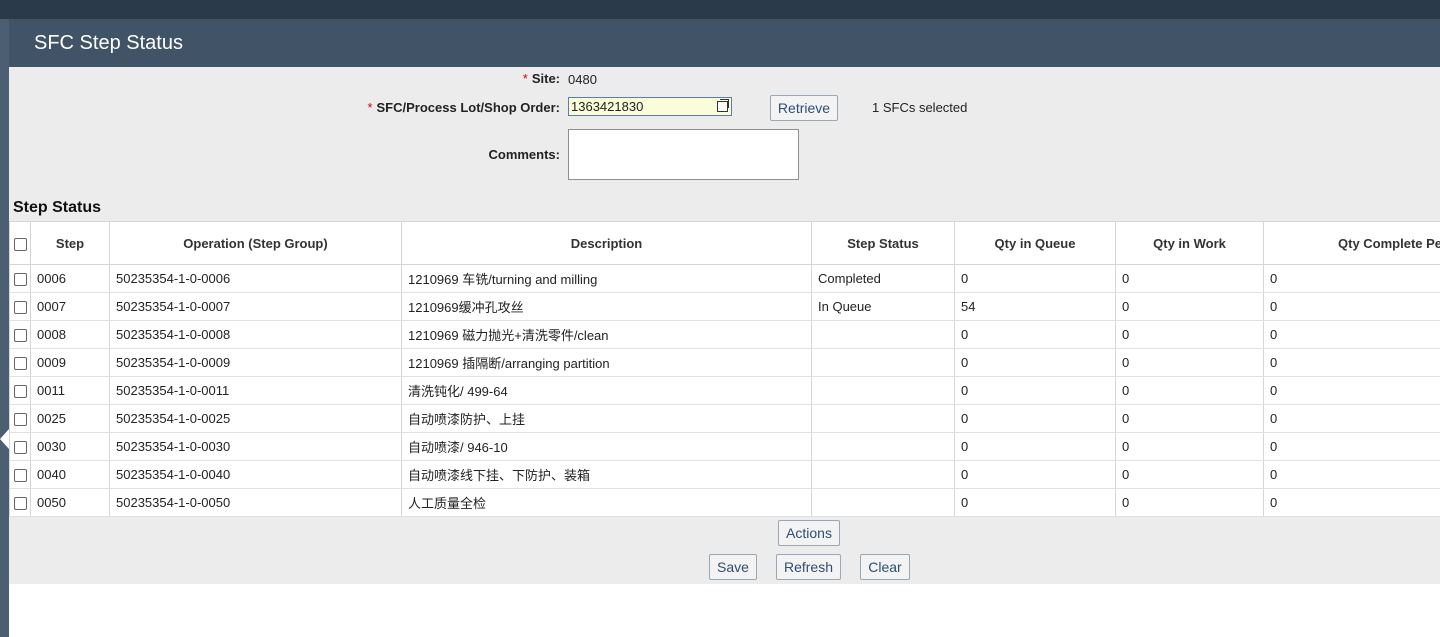 This screenshot has width=1440, height=637. I want to click on table-row: 0011 50235354-1-0-0011 清洗钝化/ 499-64 0 0 0, so click(724, 390).